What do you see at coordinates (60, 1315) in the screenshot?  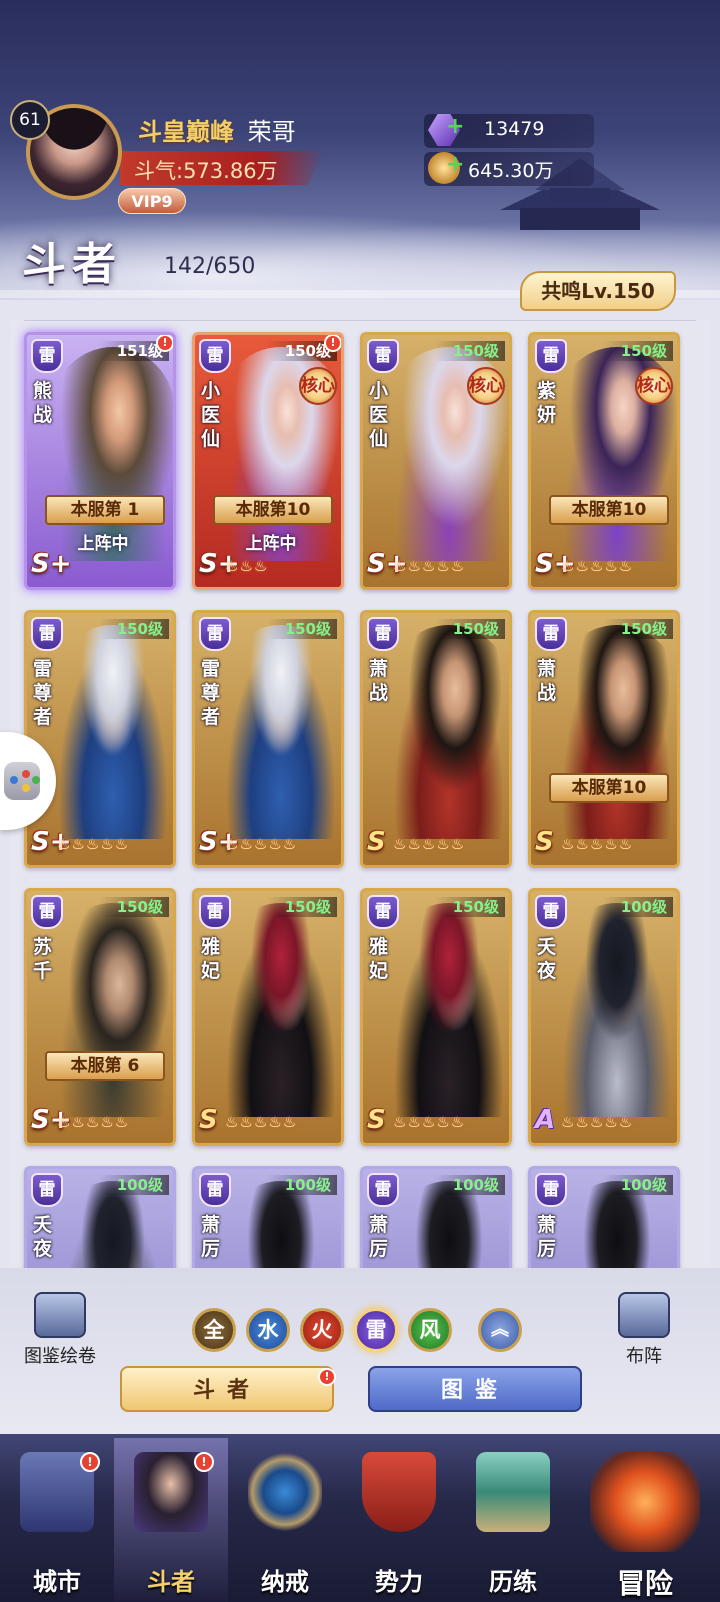 I see `scroll-book-icon` at bounding box center [60, 1315].